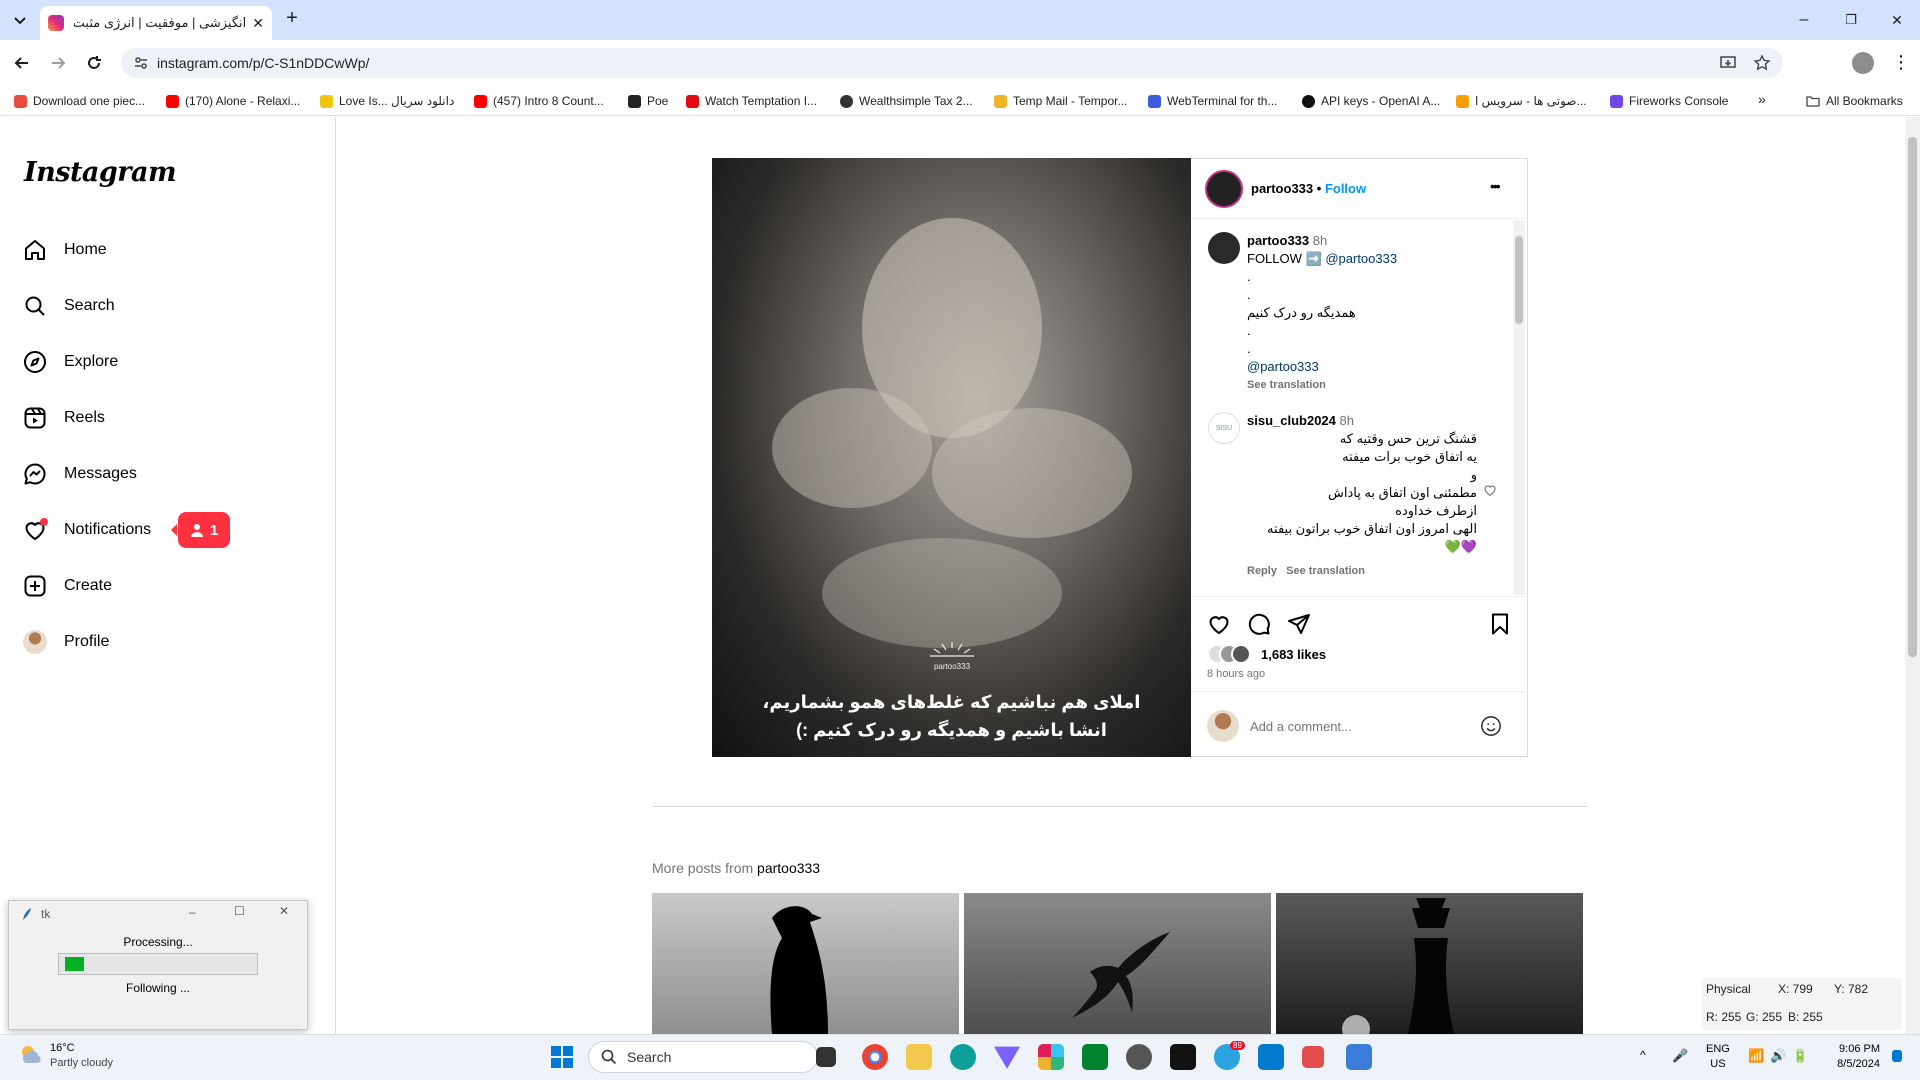 The width and height of the screenshot is (1920, 1080). I want to click on emoji-icon, so click(1491, 726).